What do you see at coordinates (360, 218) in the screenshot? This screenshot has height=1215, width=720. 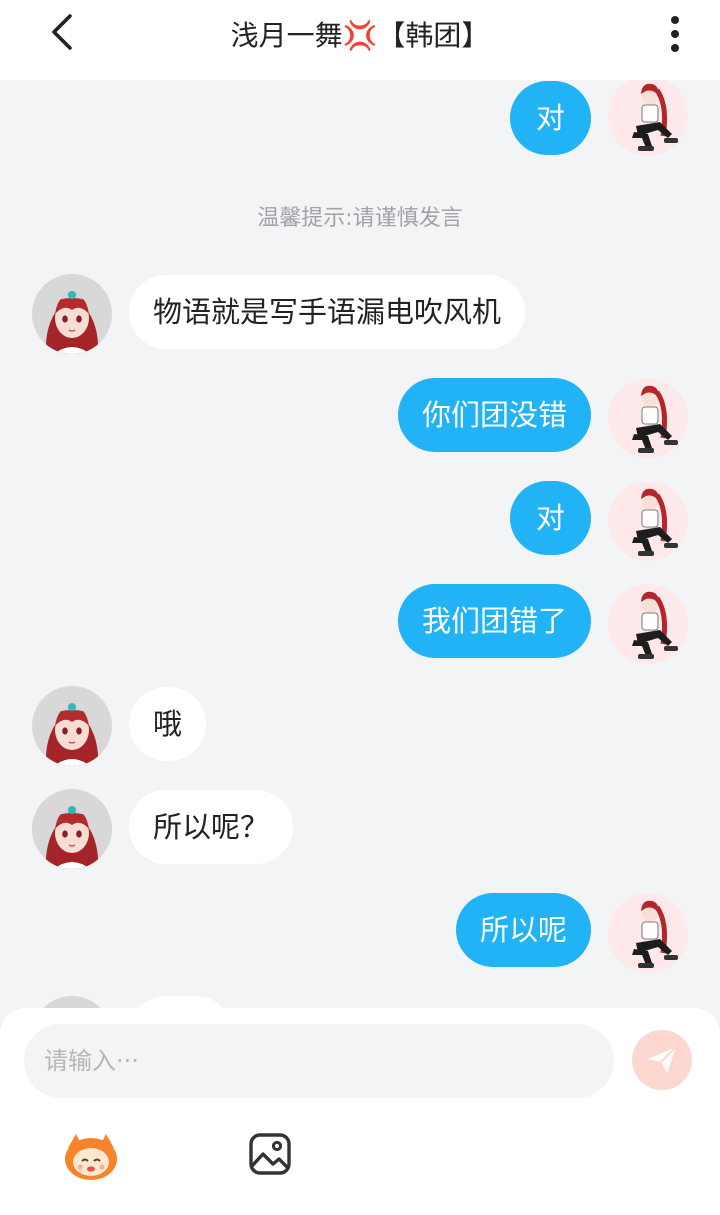 I see `safety-notice: 温馨提示:请谨慎发言` at bounding box center [360, 218].